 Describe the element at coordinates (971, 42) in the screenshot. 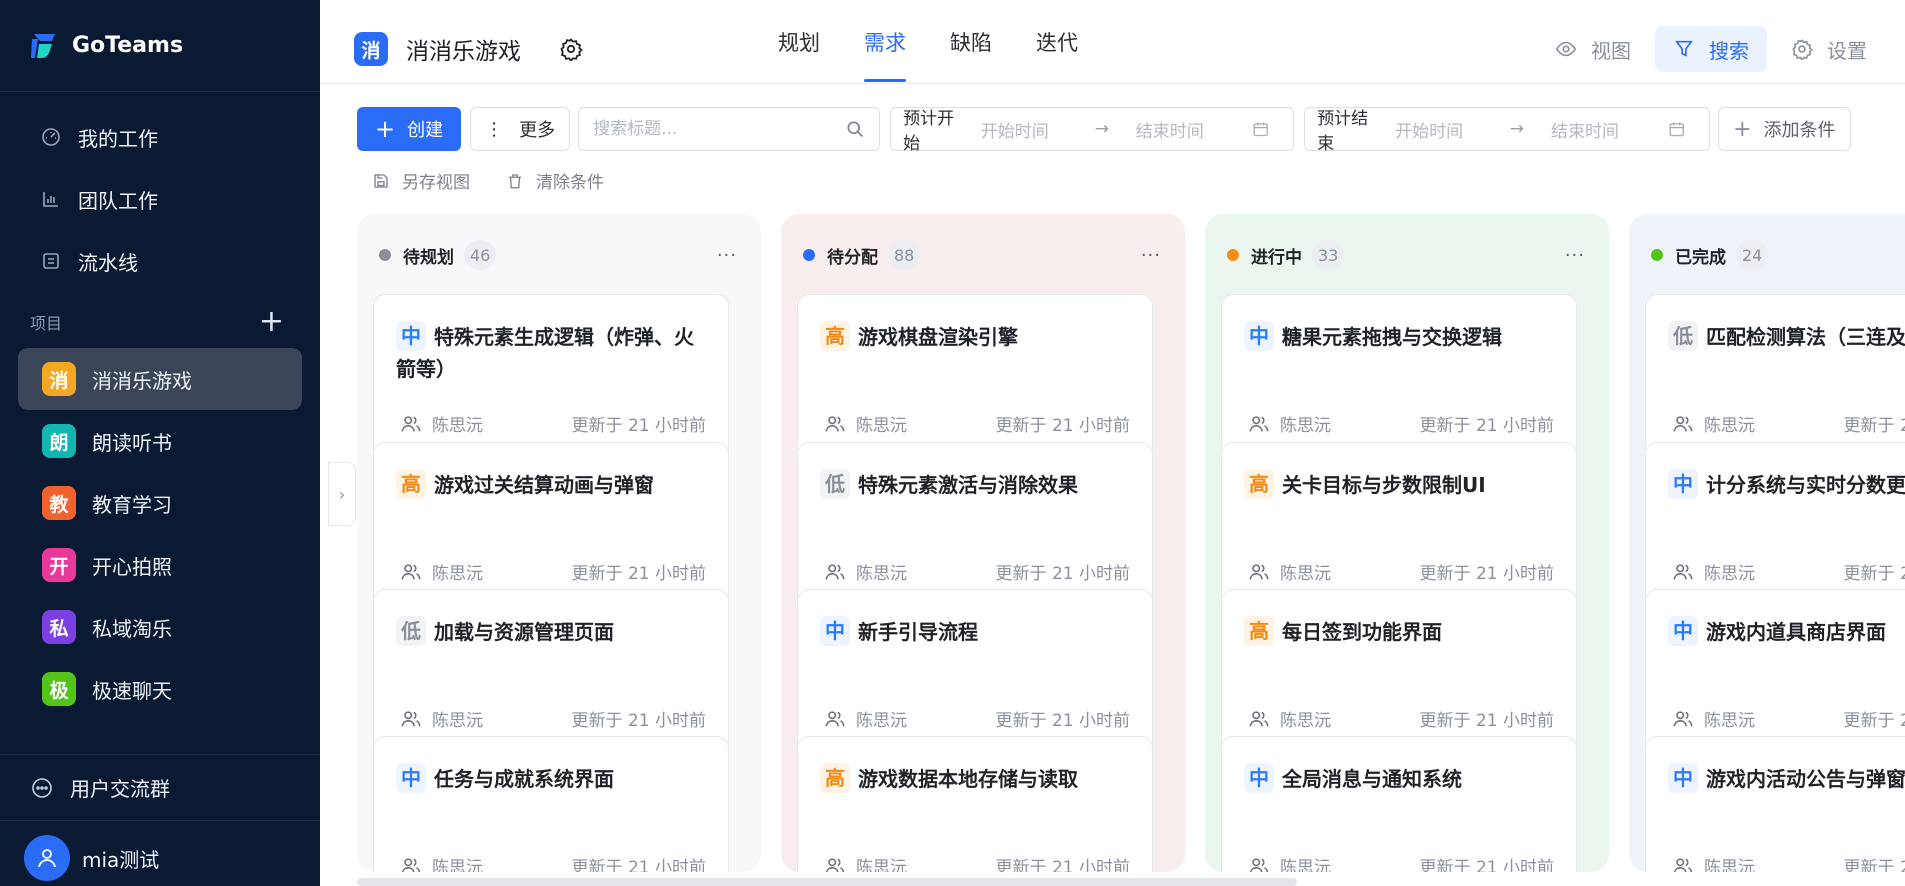

I see `tab-defects: 缺陷` at that location.